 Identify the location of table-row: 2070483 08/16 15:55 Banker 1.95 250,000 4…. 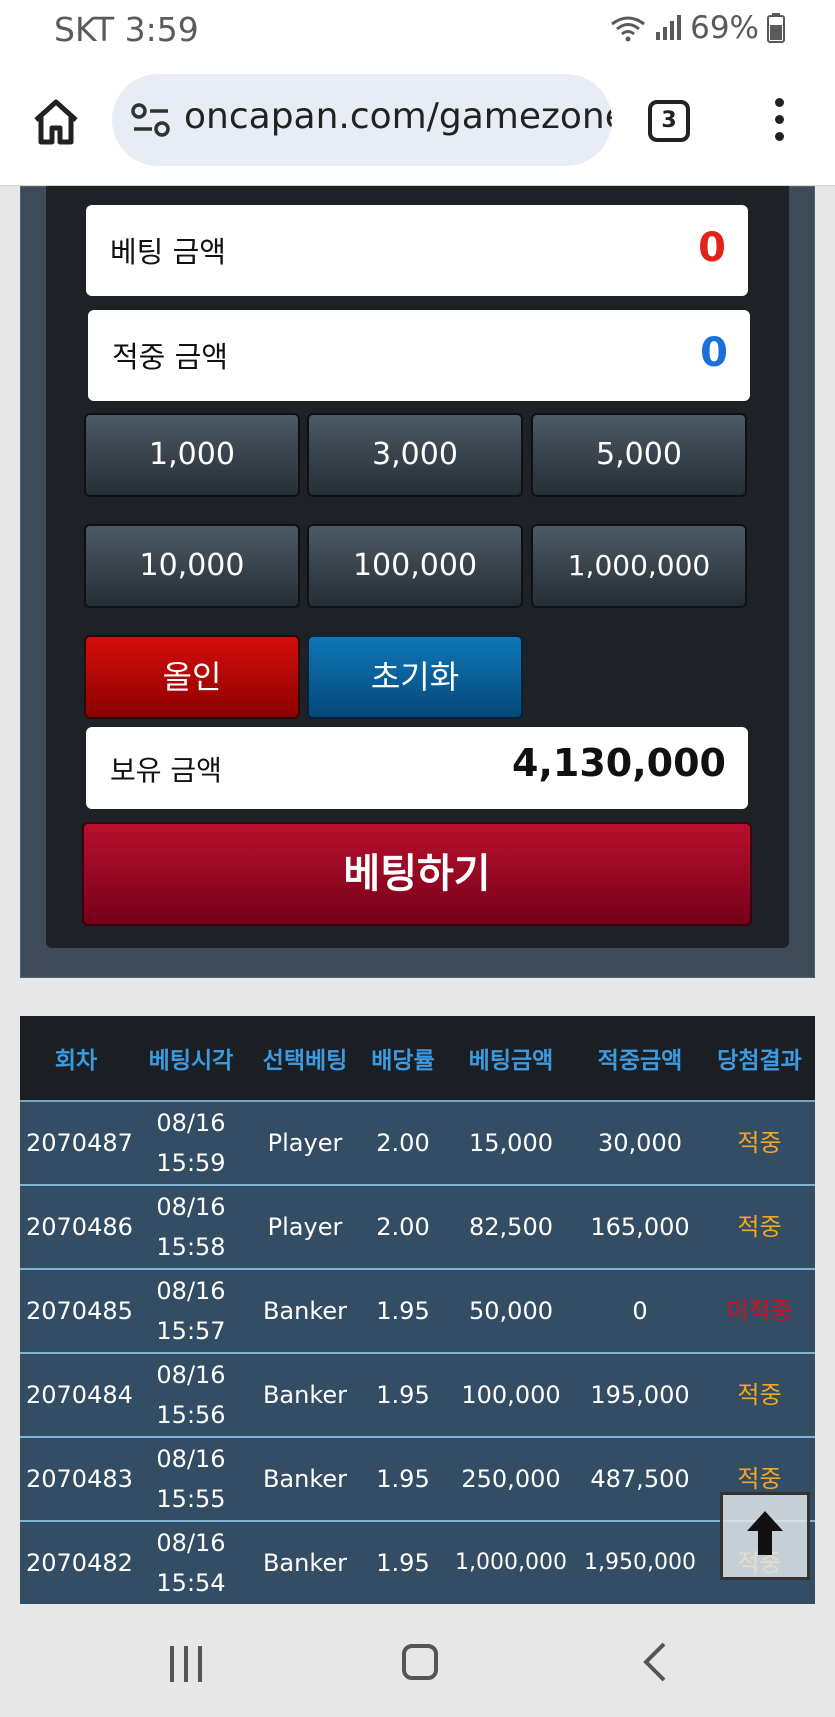
(417, 1479).